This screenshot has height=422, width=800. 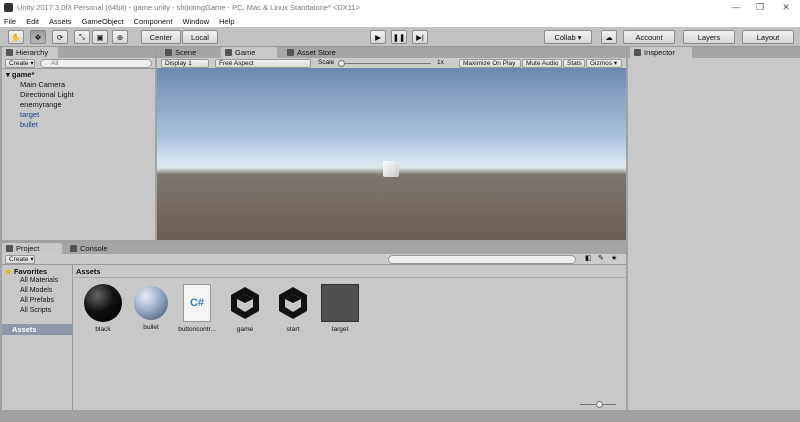 What do you see at coordinates (20, 259) in the screenshot?
I see `project-create-dropdown: Create ▾` at bounding box center [20, 259].